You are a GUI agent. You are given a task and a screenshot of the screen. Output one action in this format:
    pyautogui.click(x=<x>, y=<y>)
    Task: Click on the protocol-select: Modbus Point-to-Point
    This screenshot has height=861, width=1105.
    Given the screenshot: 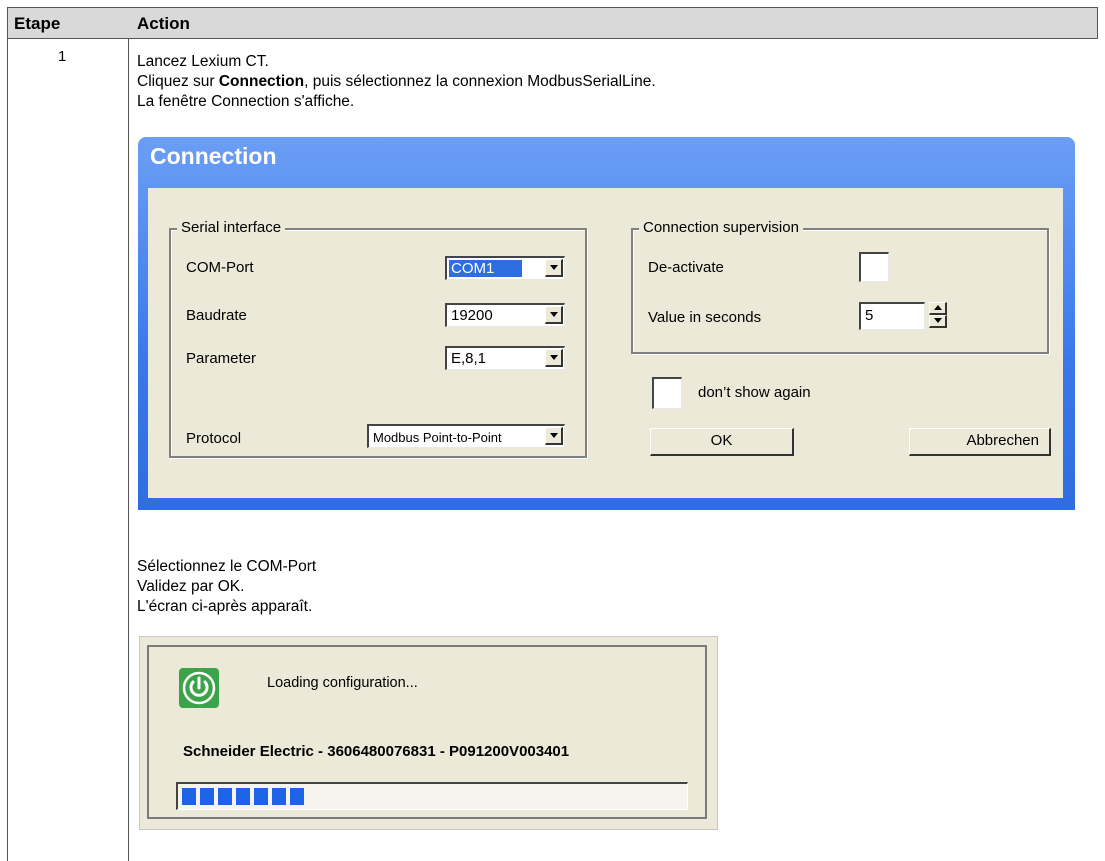 What is the action you would take?
    pyautogui.click(x=466, y=436)
    